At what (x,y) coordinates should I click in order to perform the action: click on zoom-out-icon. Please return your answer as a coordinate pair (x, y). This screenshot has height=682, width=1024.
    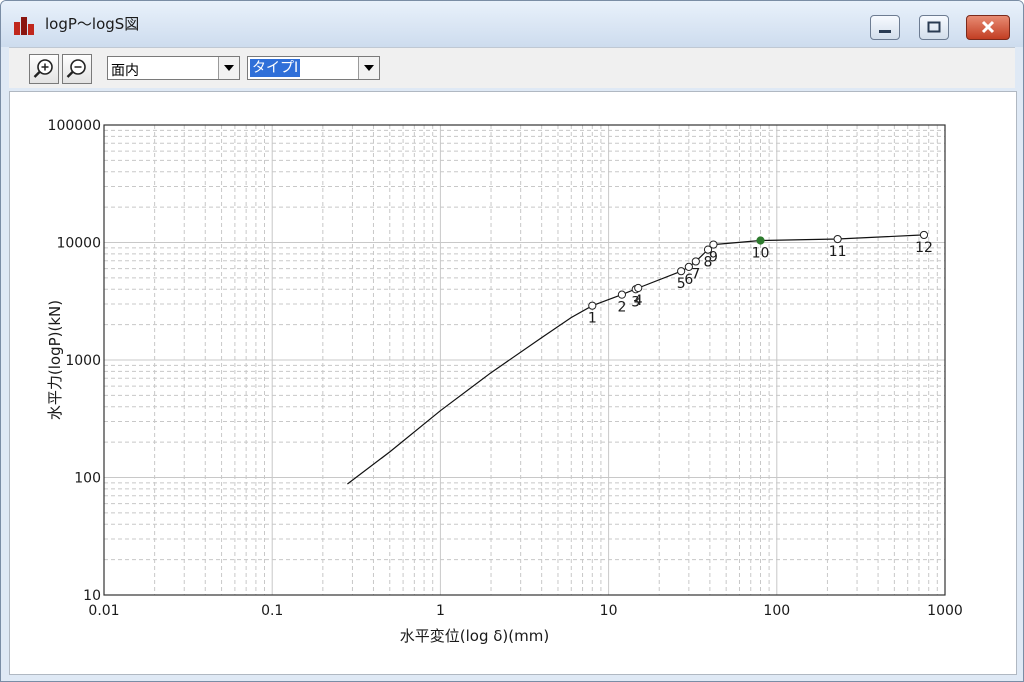
    Looking at the image, I should click on (76, 68).